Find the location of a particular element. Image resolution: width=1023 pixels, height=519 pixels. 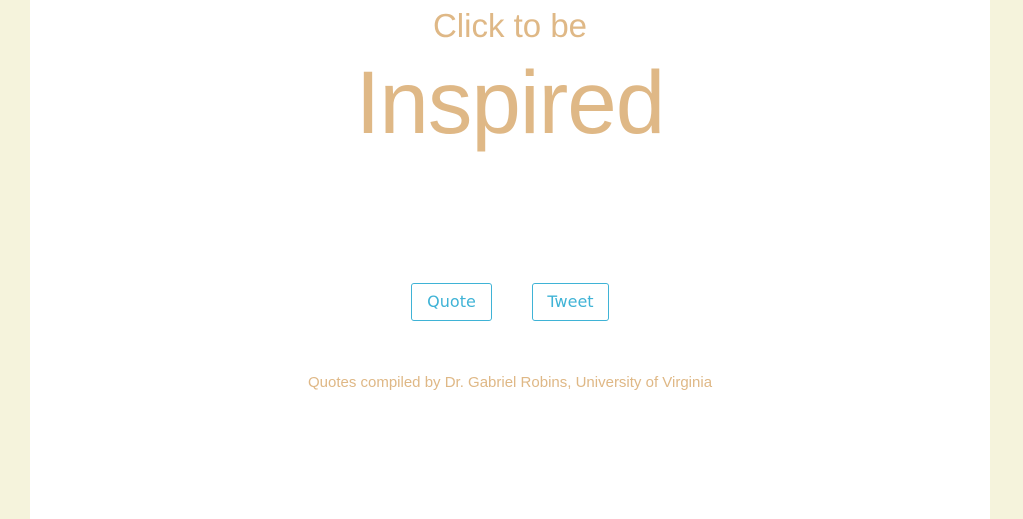

quote-button: Quote is located at coordinates (451, 302).